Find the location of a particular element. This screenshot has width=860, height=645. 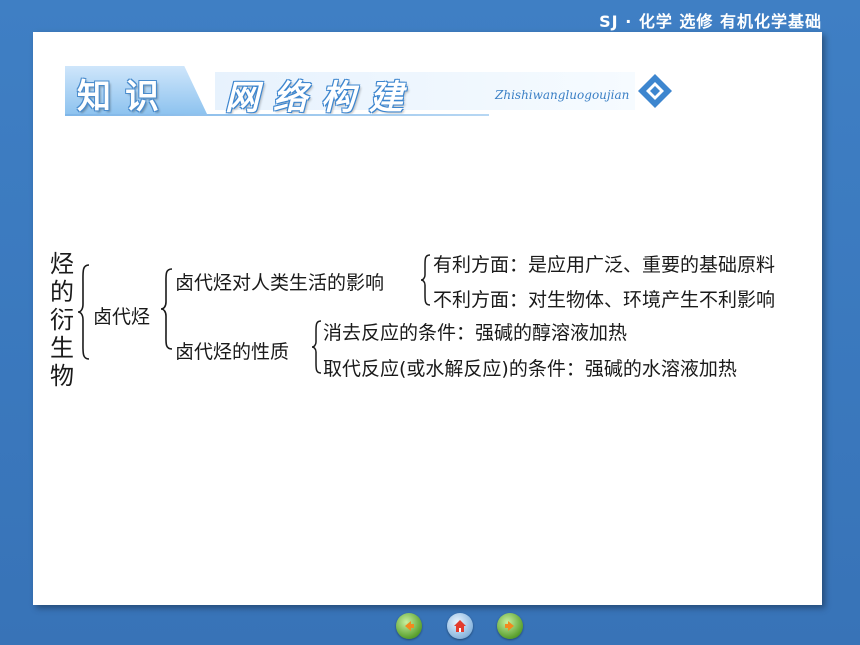

branch-b-item-2: 取代反应(或水解反应)的条件：强碱的水溶液加热 is located at coordinates (530, 369).